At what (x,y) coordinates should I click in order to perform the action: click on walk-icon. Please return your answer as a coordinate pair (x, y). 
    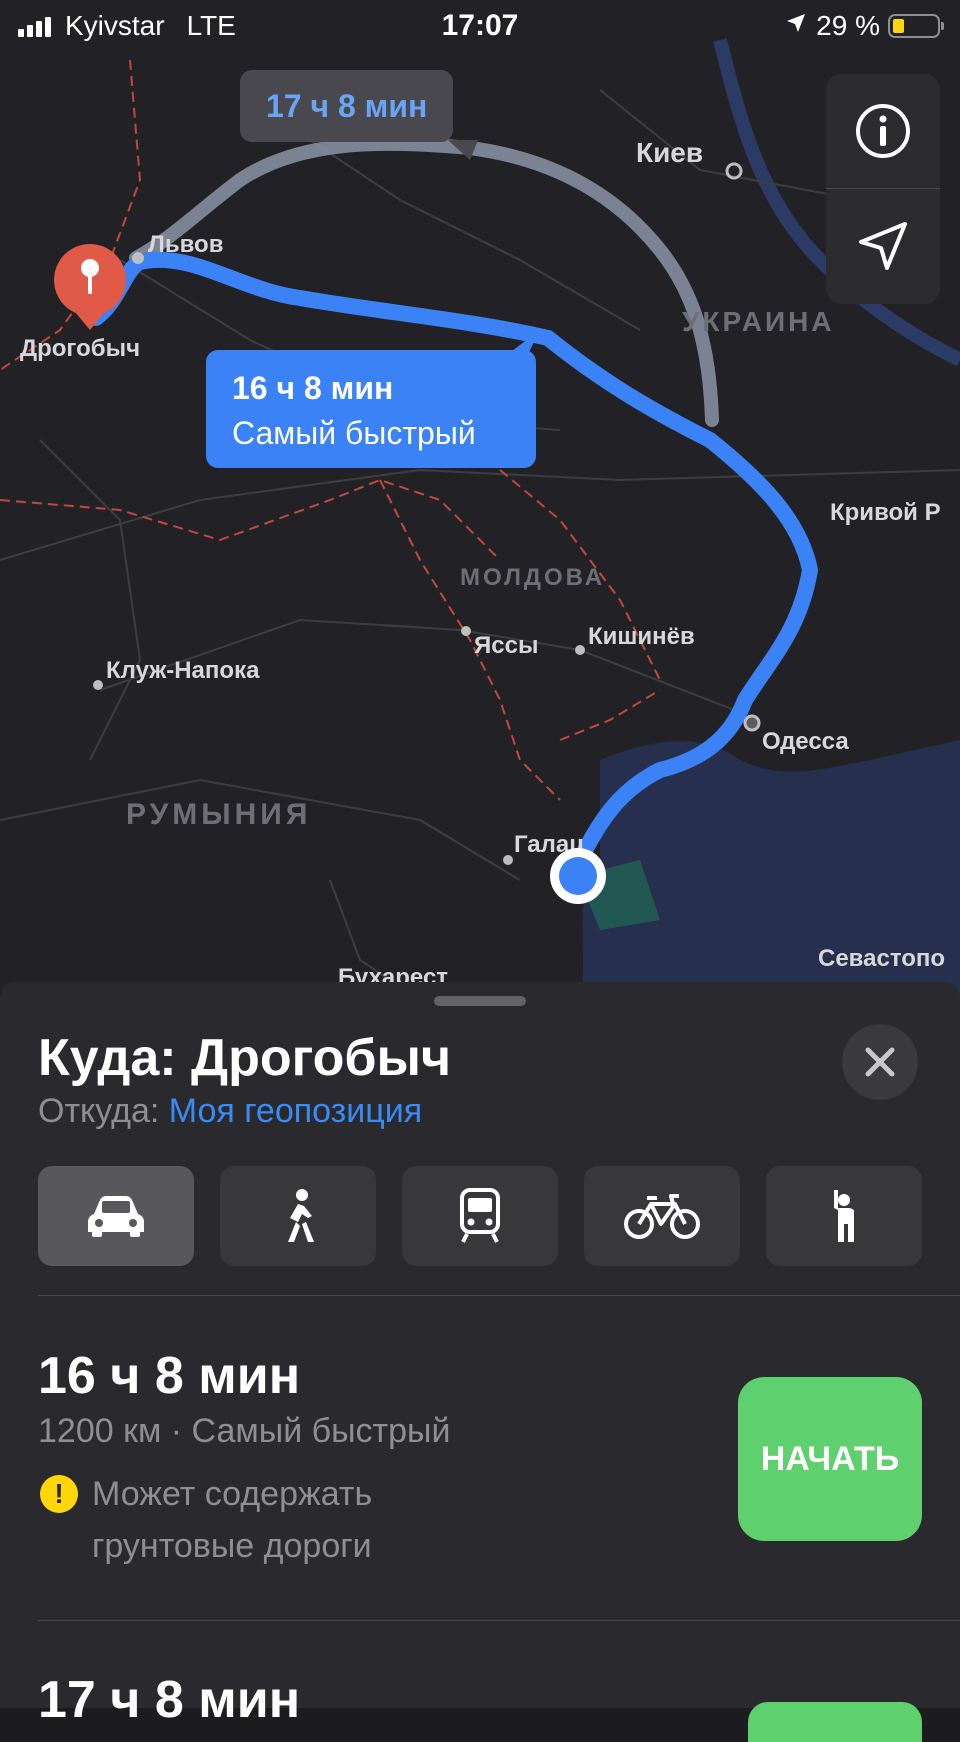
    Looking at the image, I should click on (301, 1215).